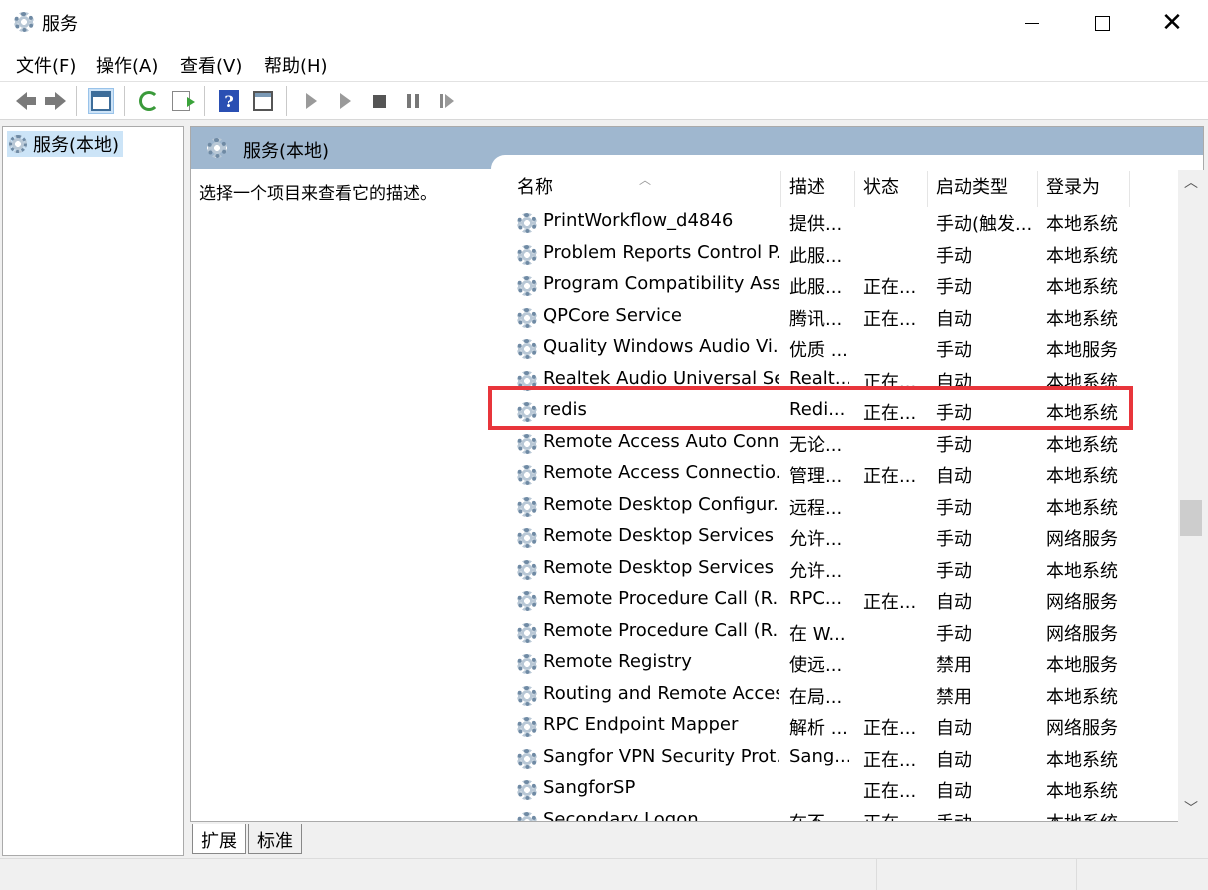  What do you see at coordinates (891, 189) in the screenshot?
I see `column-header-status: 状态` at bounding box center [891, 189].